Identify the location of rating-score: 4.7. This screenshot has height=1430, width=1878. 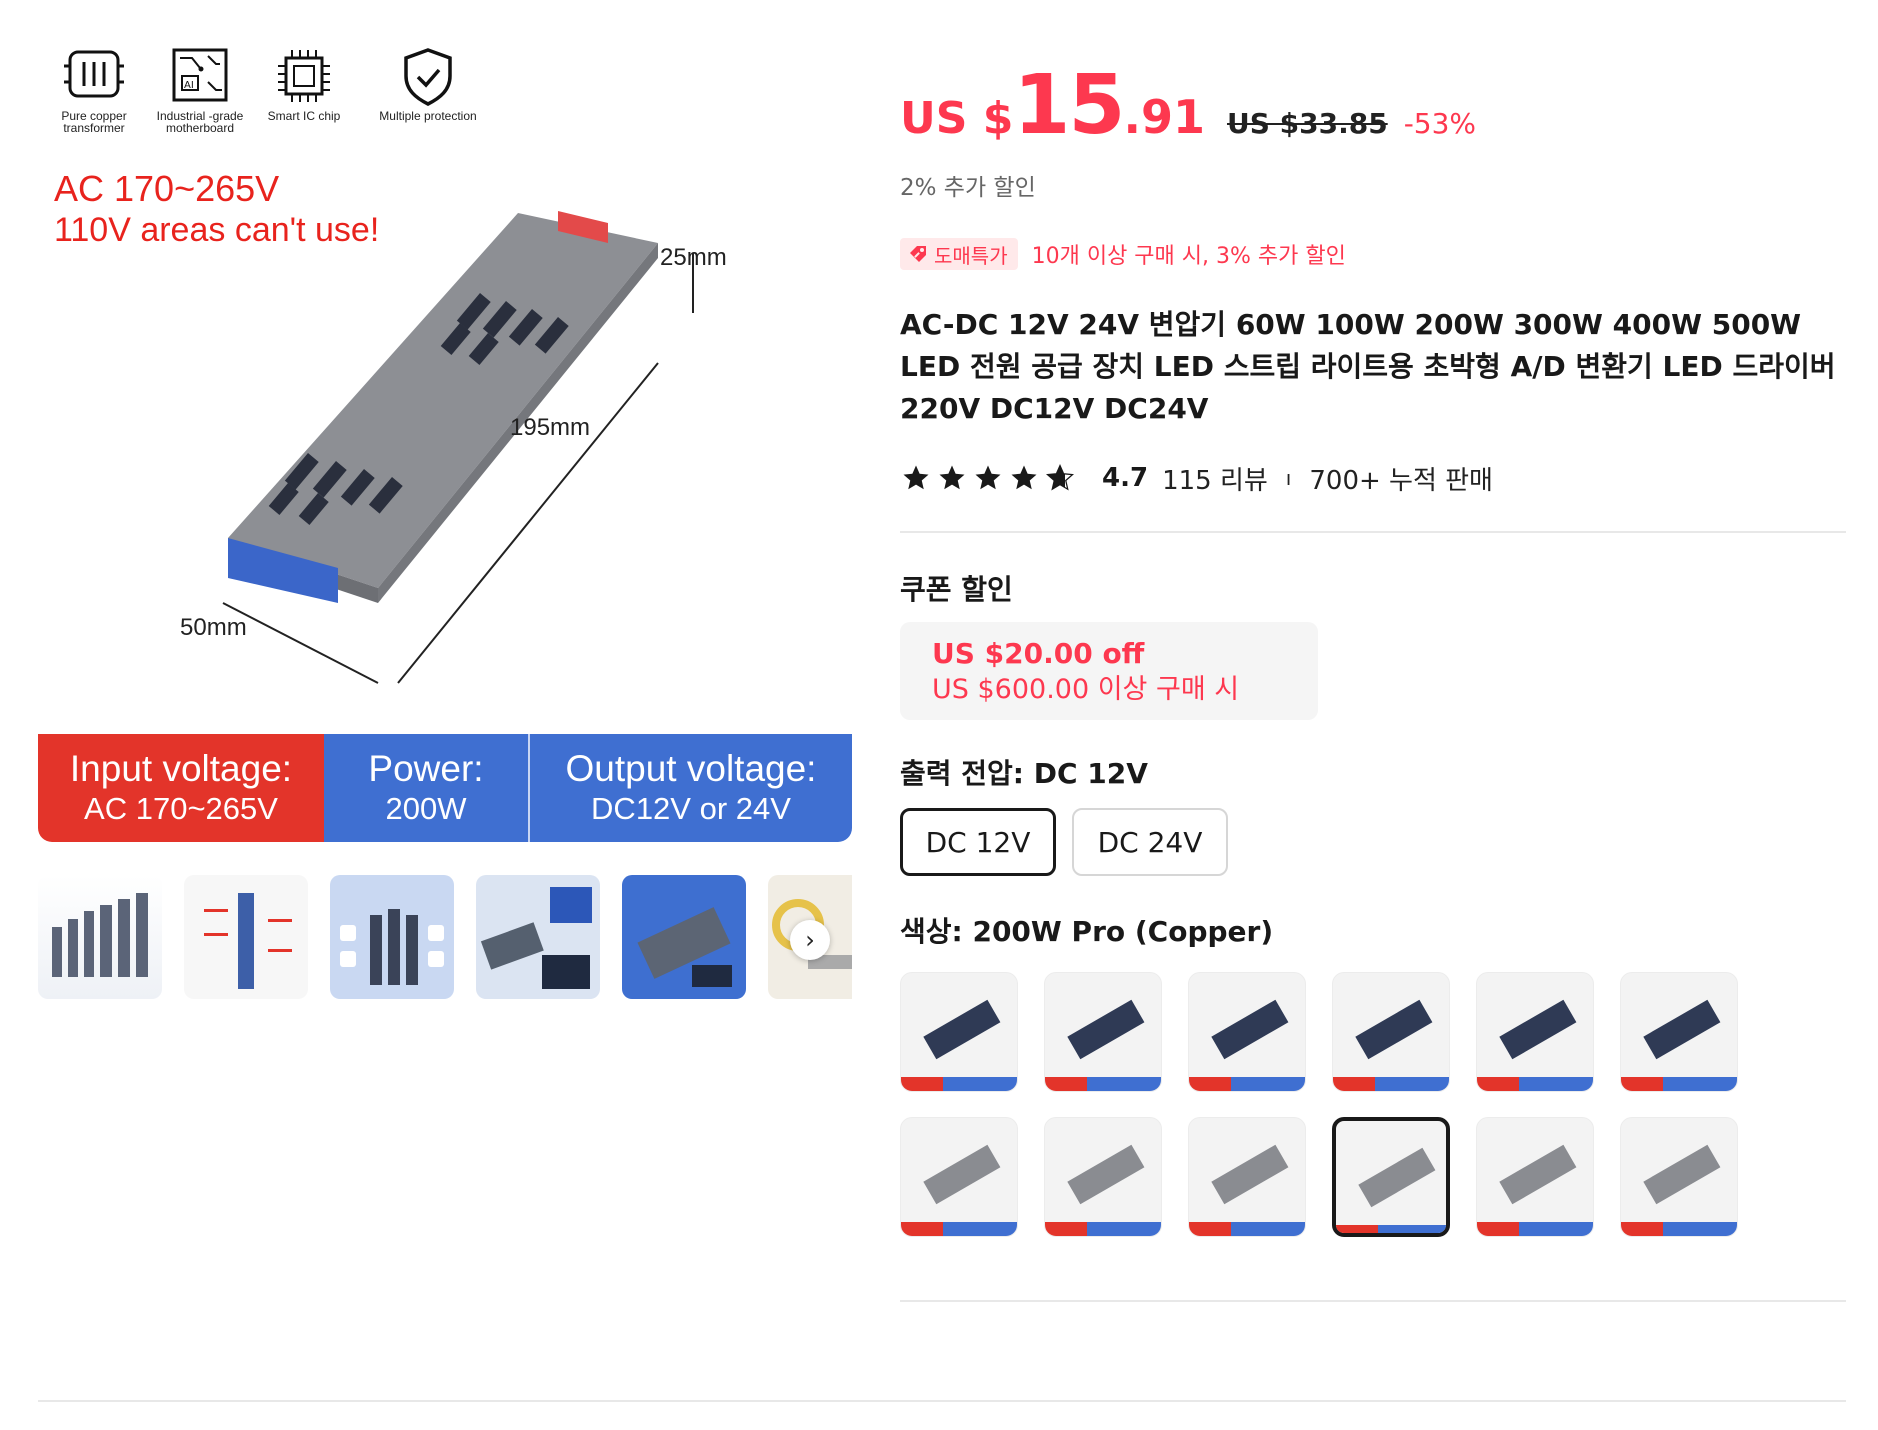
(1125, 478).